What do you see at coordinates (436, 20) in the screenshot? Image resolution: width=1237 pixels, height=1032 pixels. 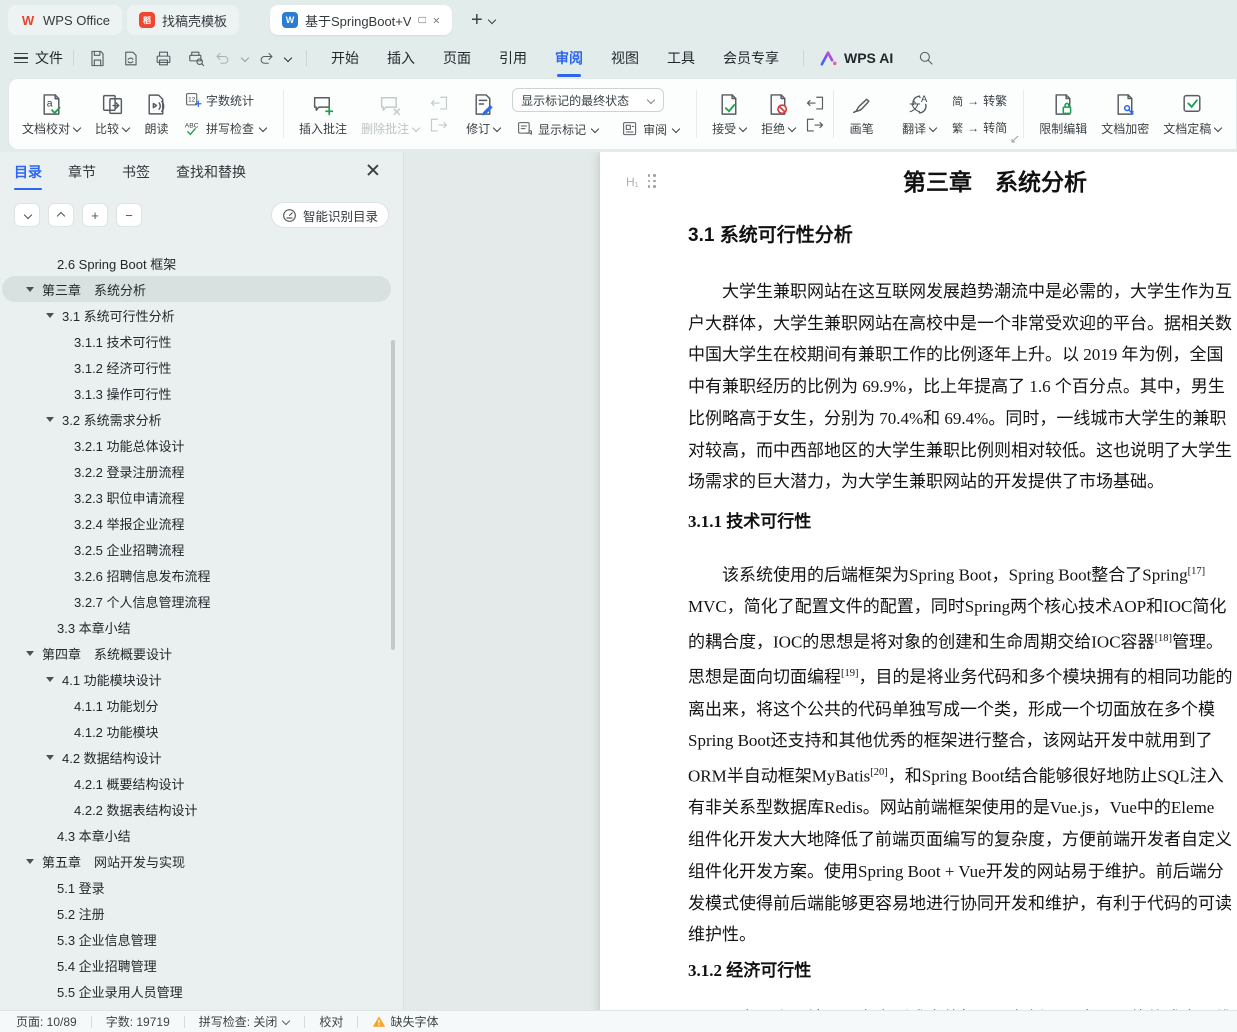 I see `close-icon` at bounding box center [436, 20].